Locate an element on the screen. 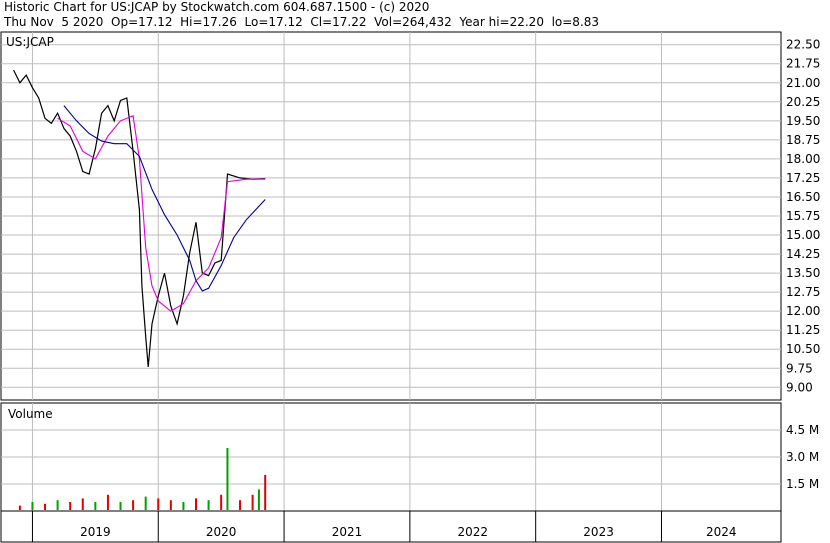  price-tick-label: 21.00 is located at coordinates (803, 83).